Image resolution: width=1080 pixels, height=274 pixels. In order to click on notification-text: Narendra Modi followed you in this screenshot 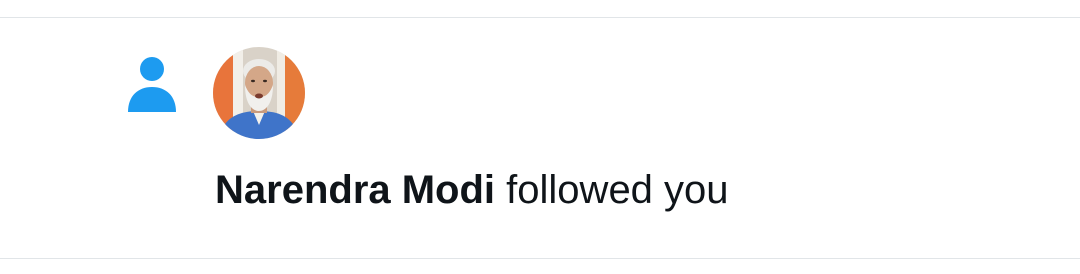, I will do `click(472, 190)`.